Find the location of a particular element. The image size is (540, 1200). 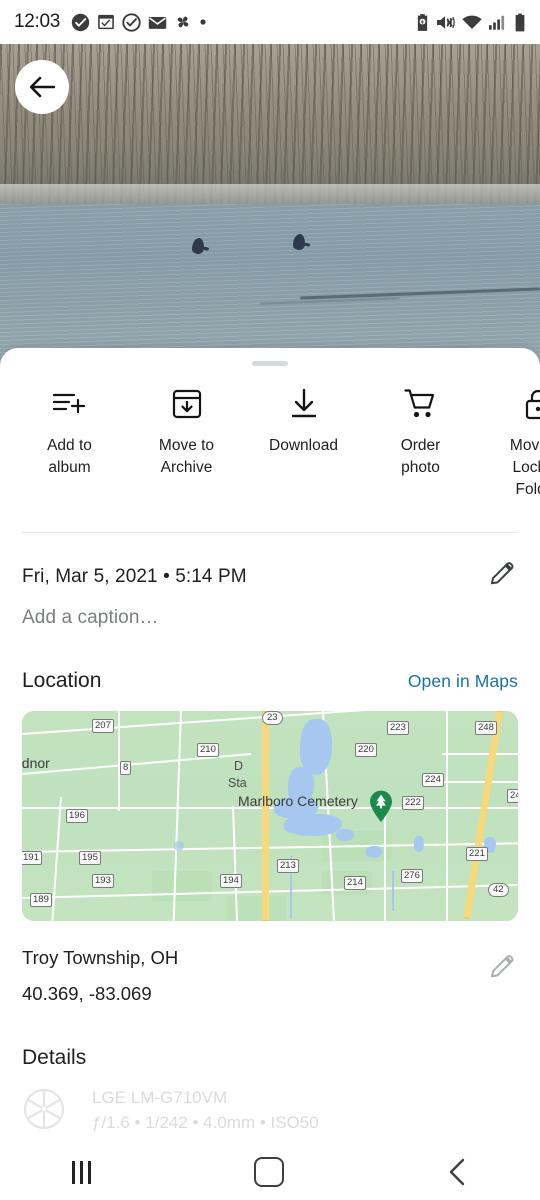

action-move-to-locked-folder: Move toLockedFolder is located at coordinates (509, 443).